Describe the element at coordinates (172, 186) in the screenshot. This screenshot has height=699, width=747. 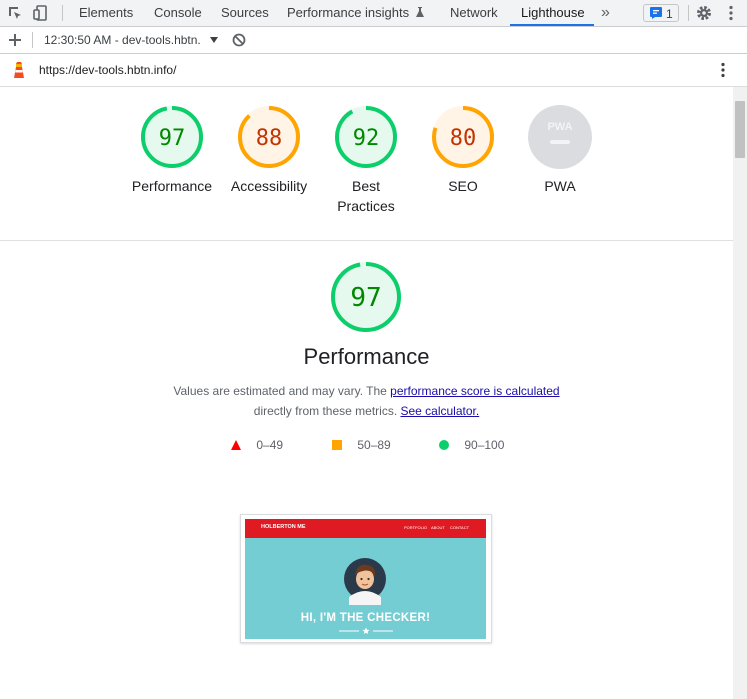
I see `gauge-label: Performance` at that location.